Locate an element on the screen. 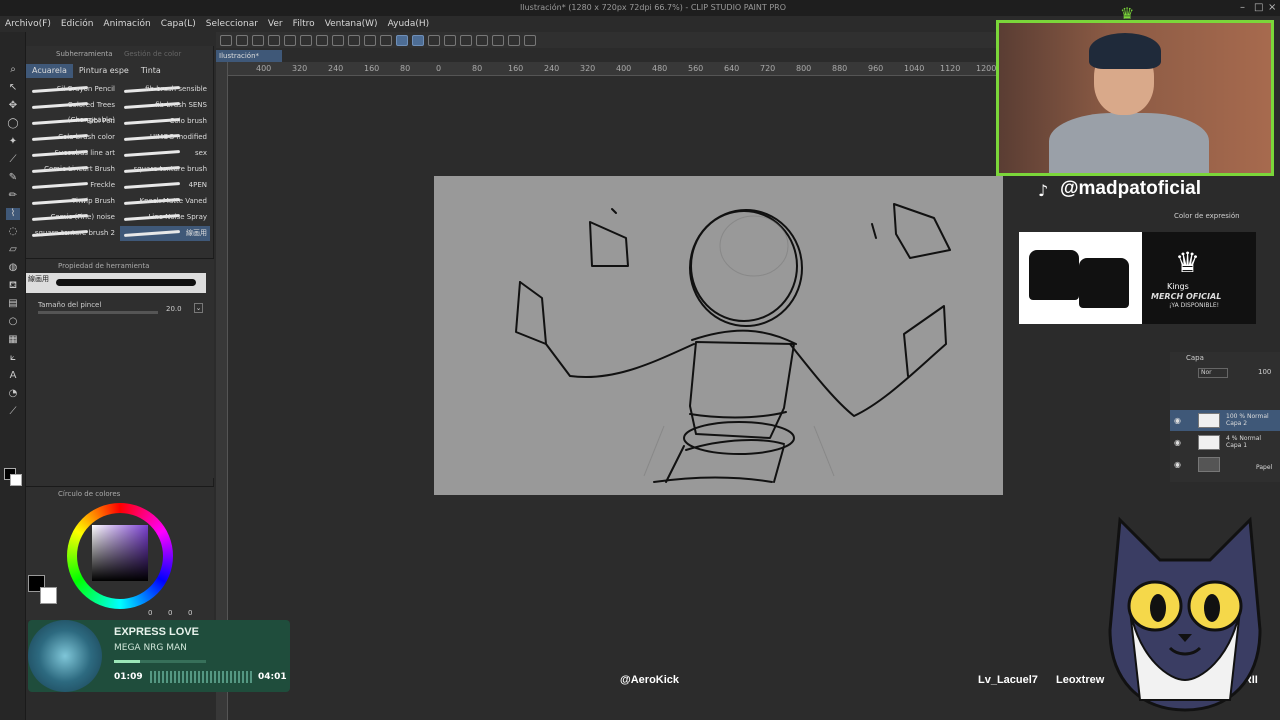  brush-item: Colo brush is located at coordinates (165, 121).